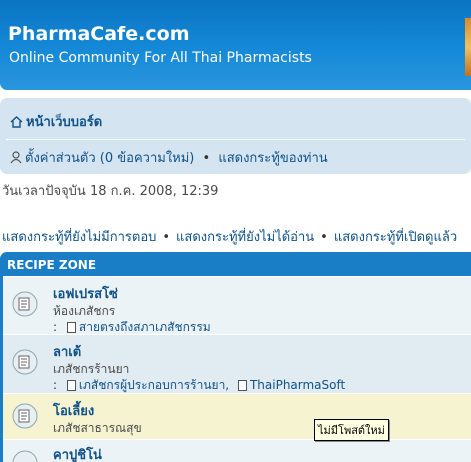 The image size is (471, 462). I want to click on forum-name: โอเลี้ยง, so click(73, 410).